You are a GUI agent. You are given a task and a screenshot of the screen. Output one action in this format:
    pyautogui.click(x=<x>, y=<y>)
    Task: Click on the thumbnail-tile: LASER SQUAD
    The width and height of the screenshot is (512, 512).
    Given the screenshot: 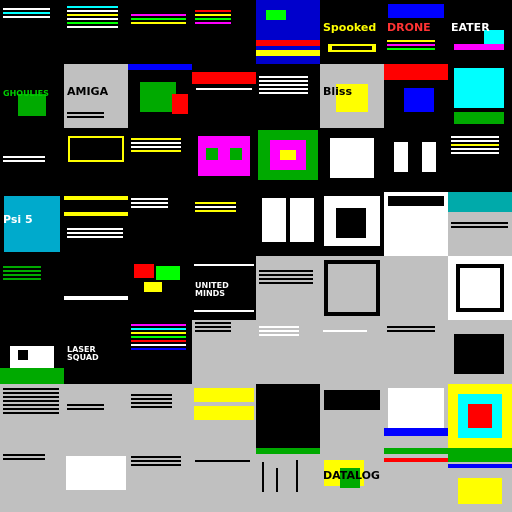 What is the action you would take?
    pyautogui.click(x=96, y=352)
    